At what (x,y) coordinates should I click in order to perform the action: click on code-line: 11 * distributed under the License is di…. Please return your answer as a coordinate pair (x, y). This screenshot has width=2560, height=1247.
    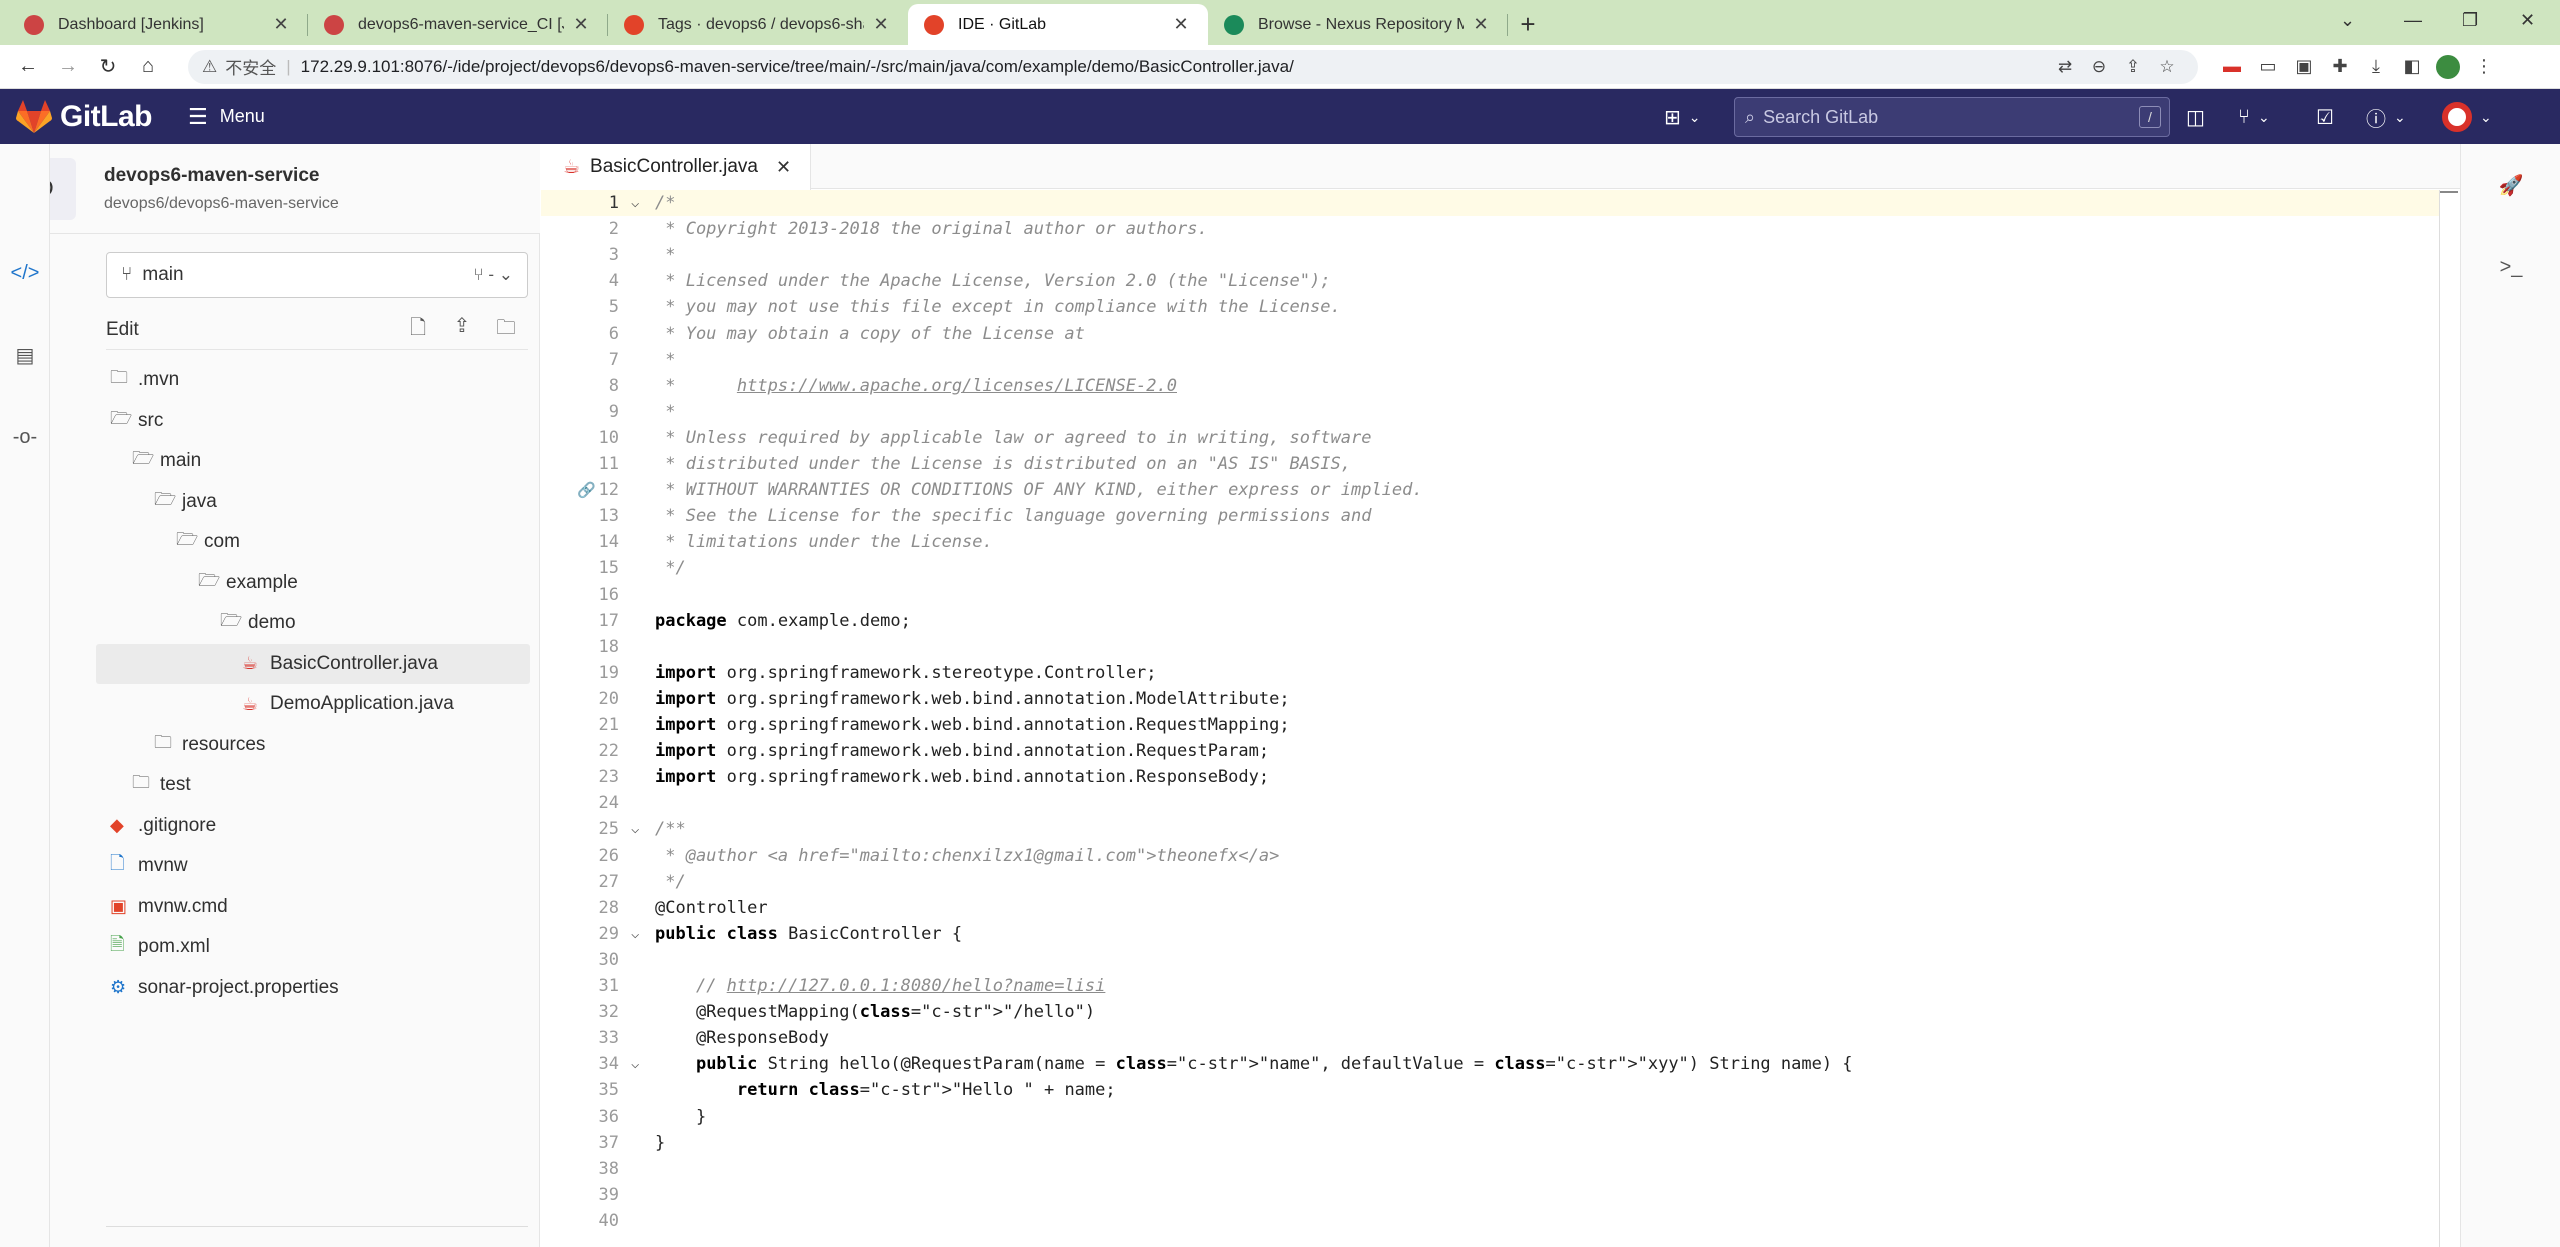
    Looking at the image, I should click on (1490, 464).